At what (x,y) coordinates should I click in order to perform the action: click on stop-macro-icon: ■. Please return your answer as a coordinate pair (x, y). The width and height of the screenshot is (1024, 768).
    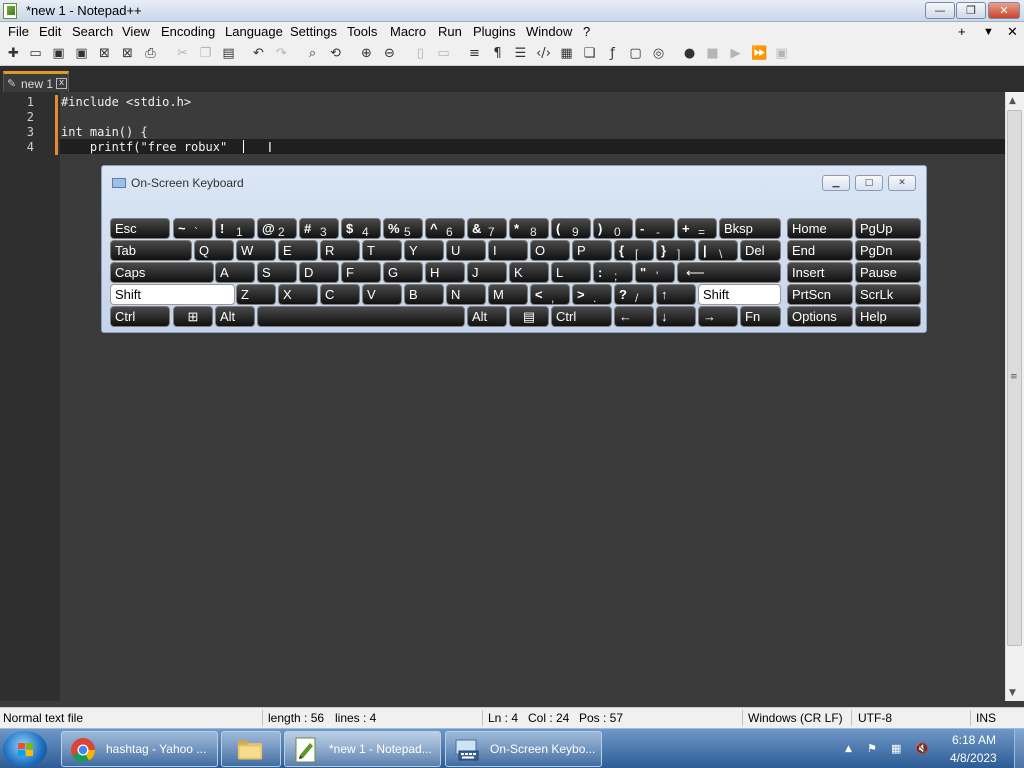
    Looking at the image, I should click on (712, 53).